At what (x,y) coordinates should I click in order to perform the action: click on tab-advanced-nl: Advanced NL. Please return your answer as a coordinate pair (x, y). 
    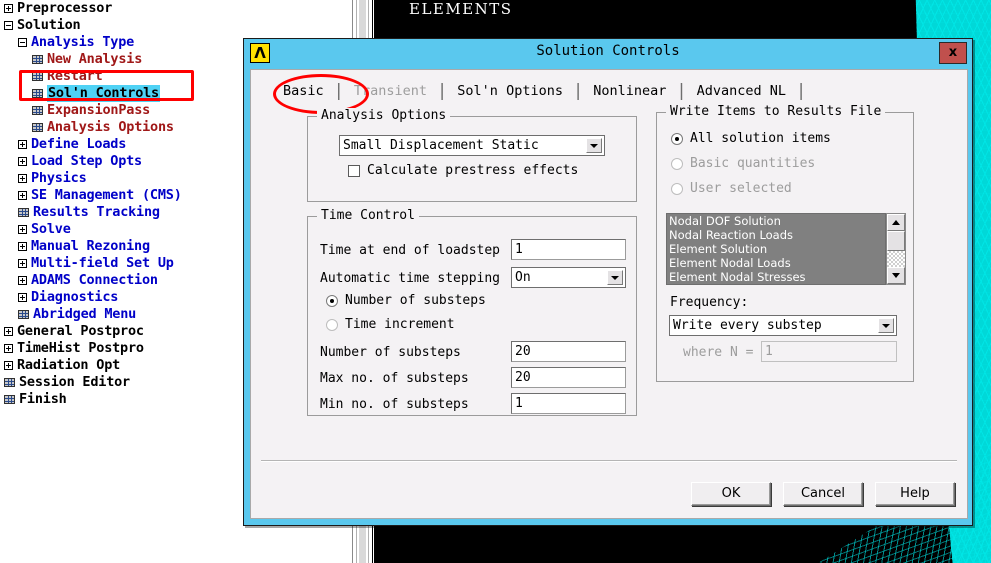
    Looking at the image, I should click on (741, 91).